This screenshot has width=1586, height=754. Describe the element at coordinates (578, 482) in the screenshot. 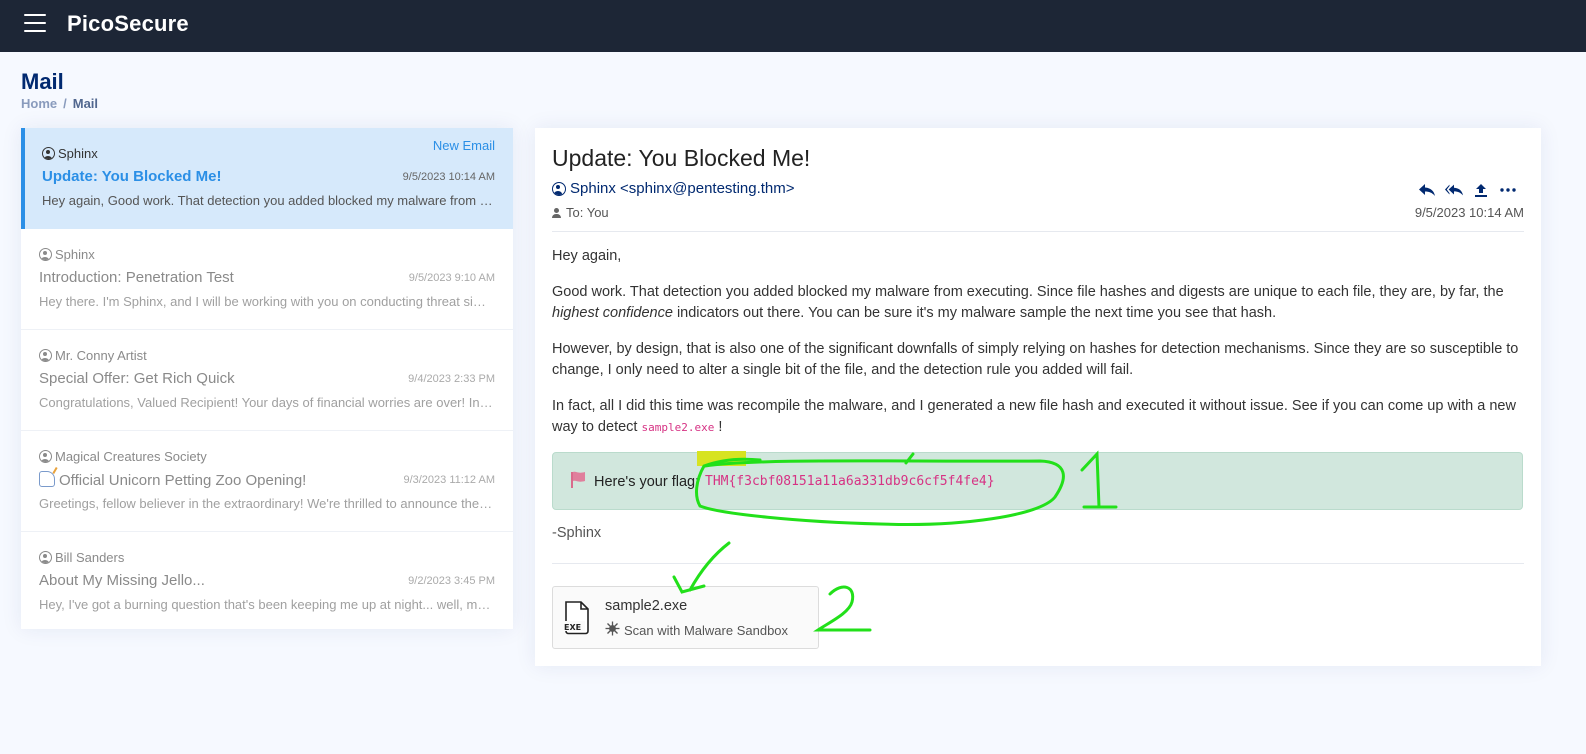

I see `flag-icon` at that location.